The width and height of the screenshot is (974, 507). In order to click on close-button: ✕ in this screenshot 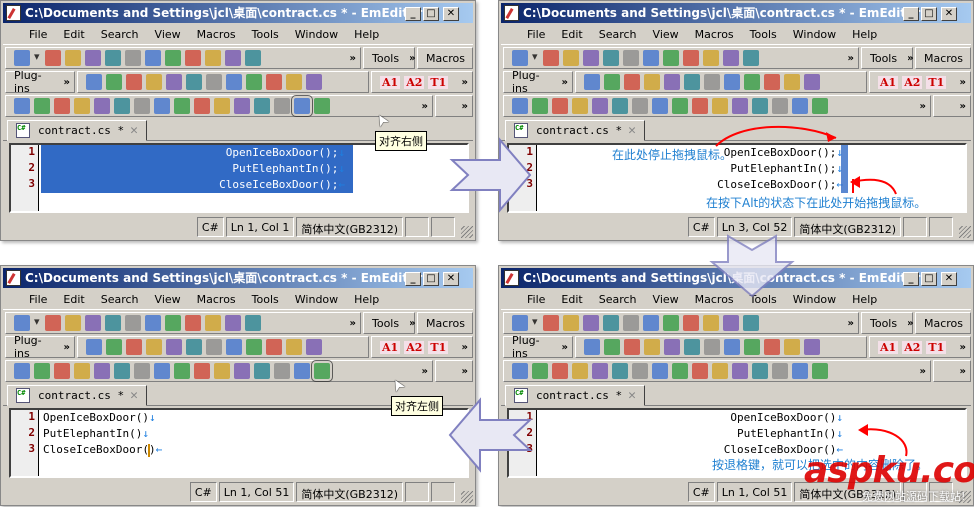, I will do `click(451, 279)`.